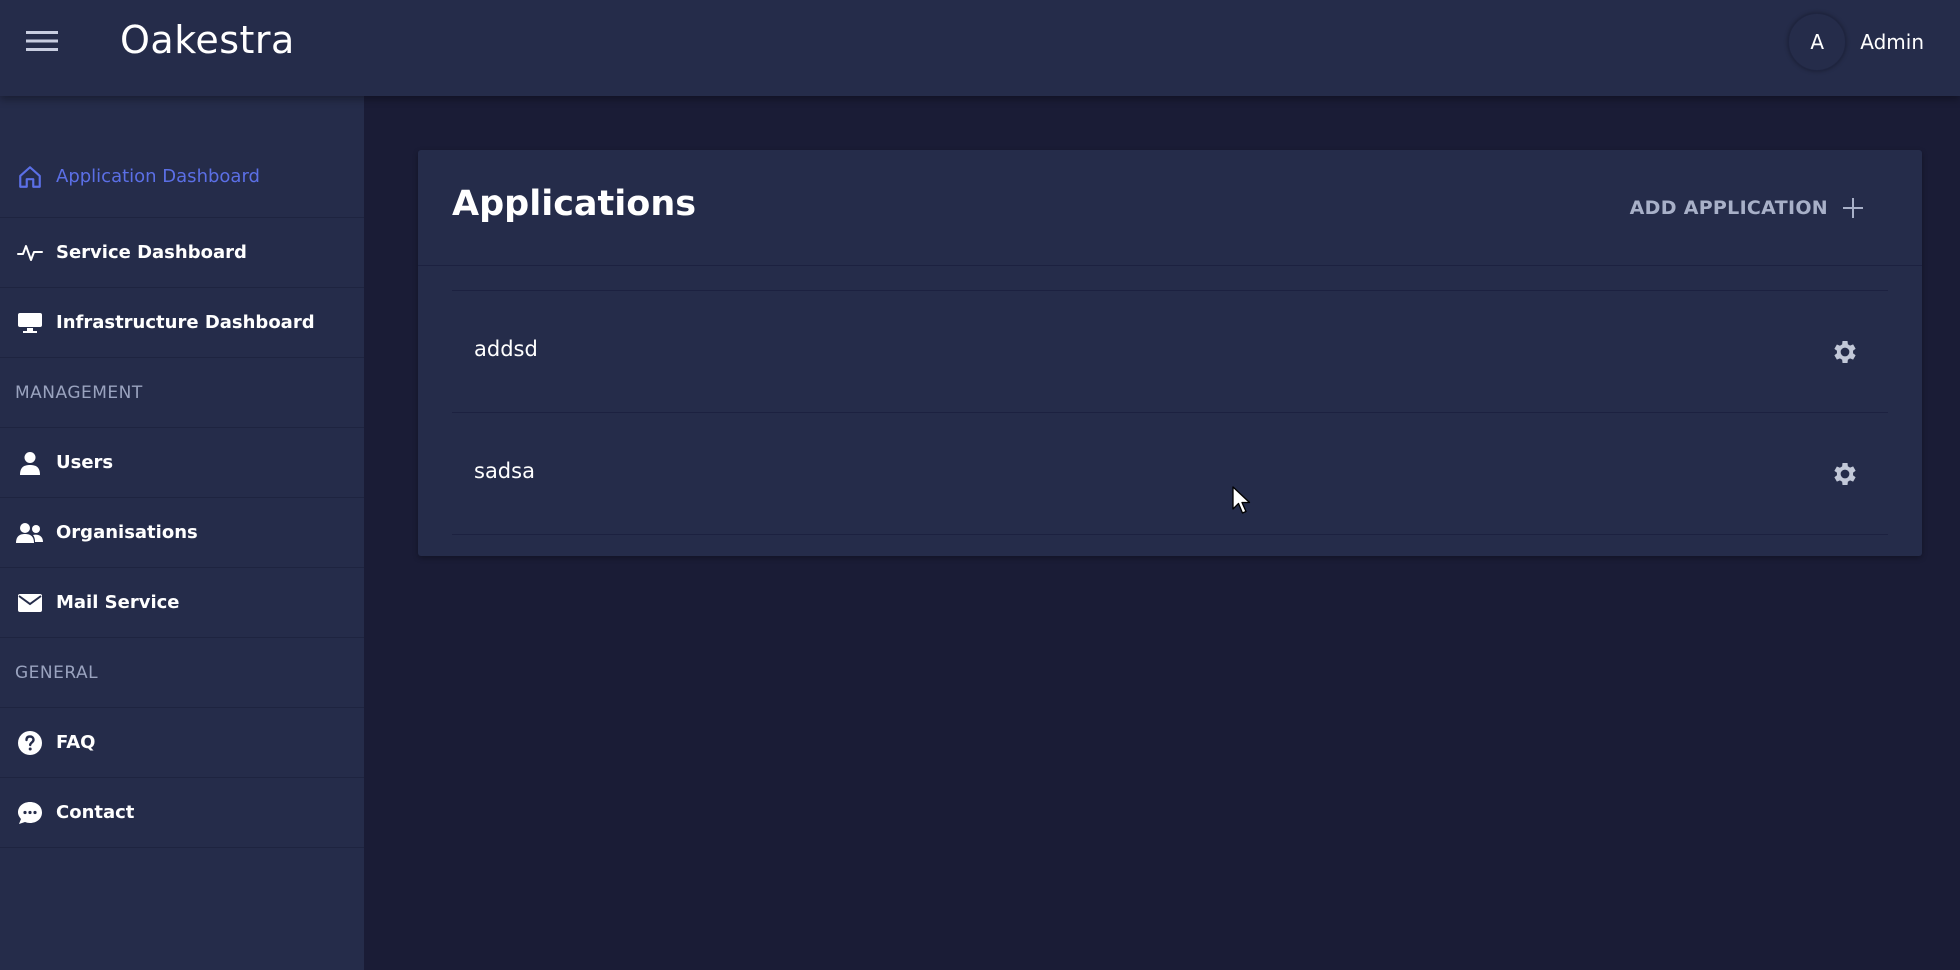 The height and width of the screenshot is (970, 1960). What do you see at coordinates (1241, 500) in the screenshot?
I see `mouse-cursor-icon` at bounding box center [1241, 500].